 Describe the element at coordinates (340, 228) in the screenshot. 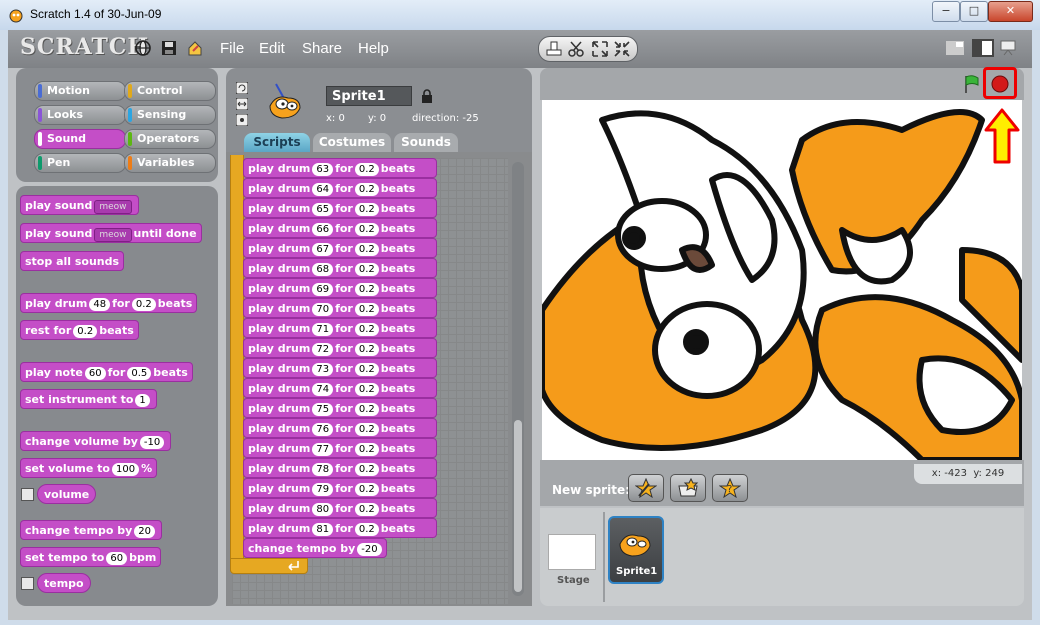

I see `block-play-drum-script: play drum 66 for 0.2 beats` at that location.